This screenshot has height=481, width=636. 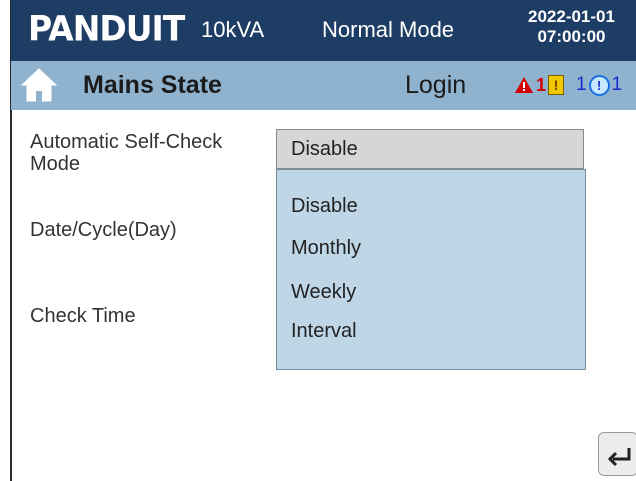 I want to click on info-count: 1, so click(x=617, y=84).